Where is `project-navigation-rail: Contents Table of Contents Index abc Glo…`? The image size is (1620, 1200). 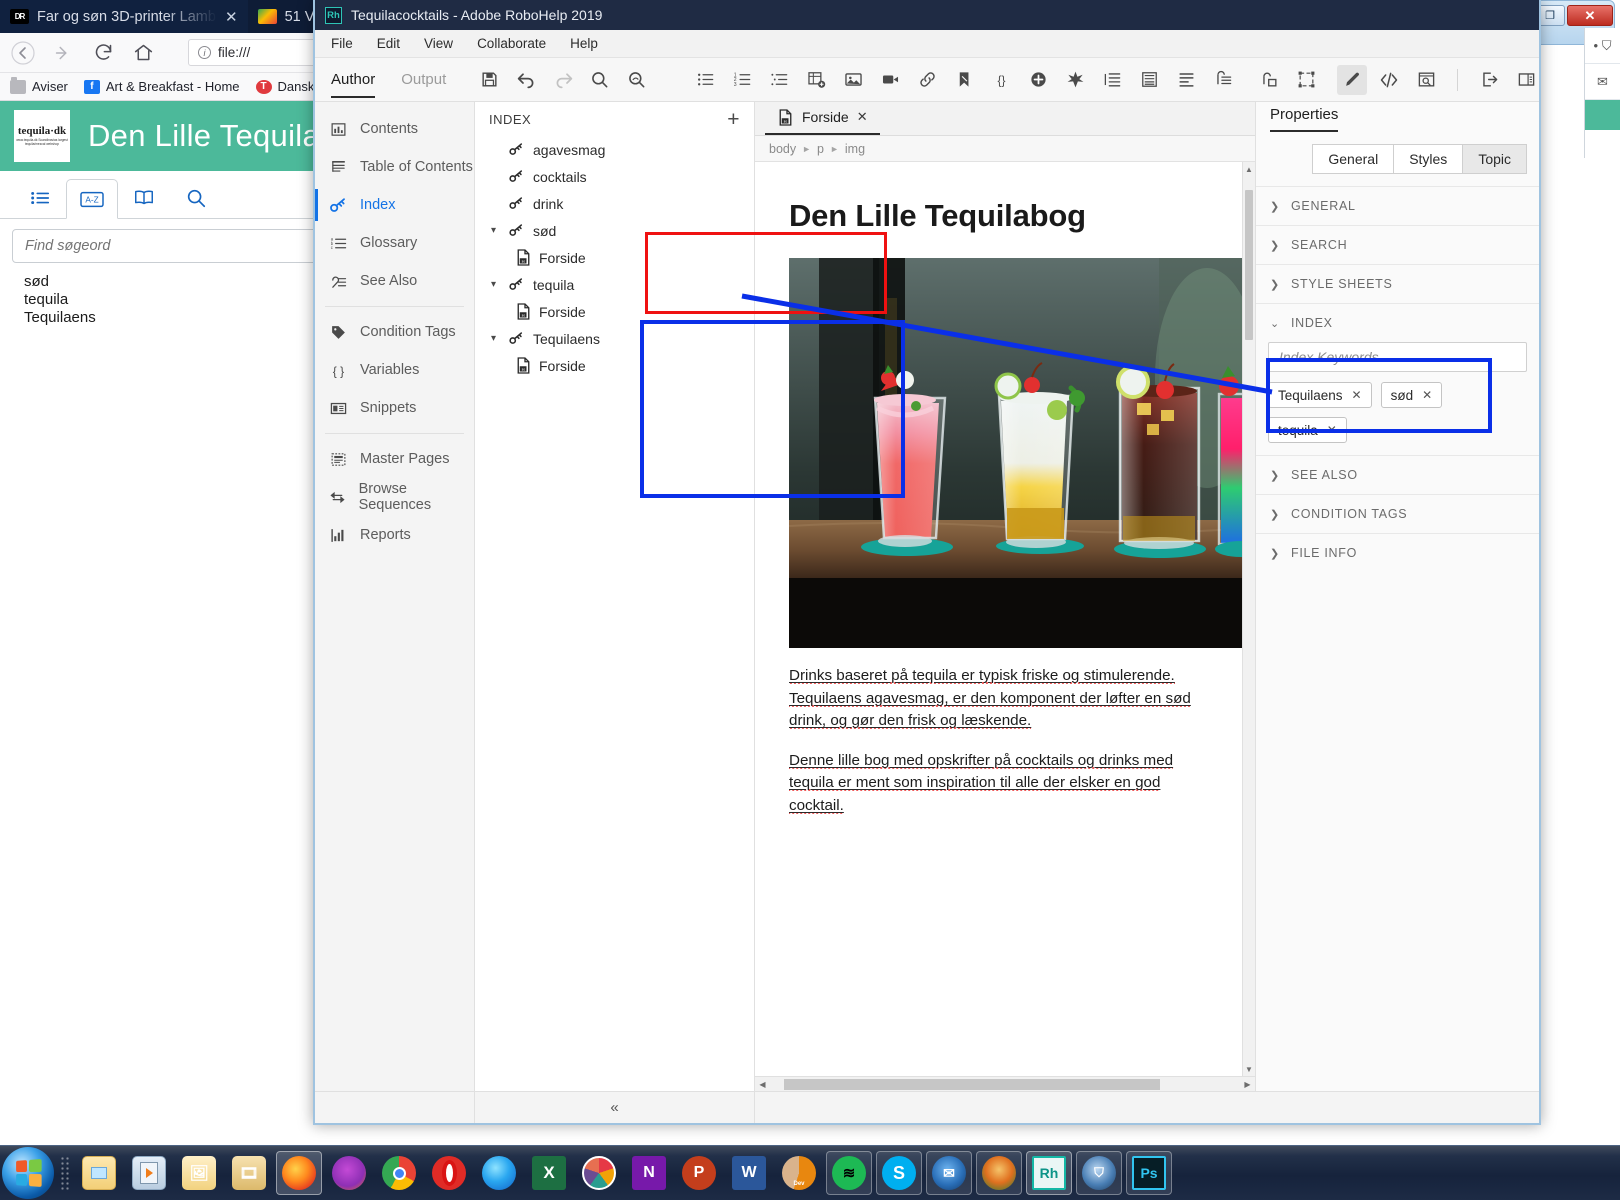
project-navigation-rail: Contents Table of Contents Index abc Glo… is located at coordinates (395, 596).